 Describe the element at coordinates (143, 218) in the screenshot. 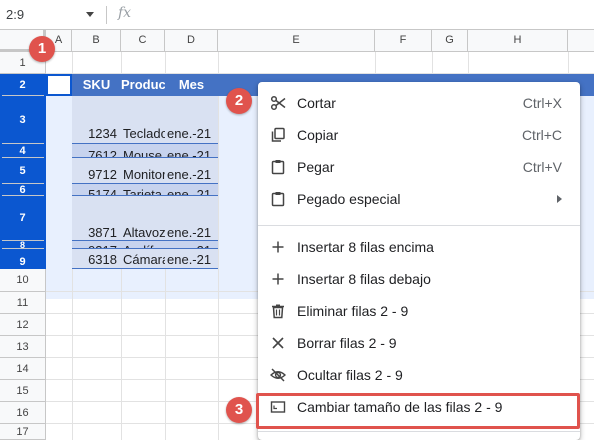

I see `cell-producto: Altavoz` at that location.